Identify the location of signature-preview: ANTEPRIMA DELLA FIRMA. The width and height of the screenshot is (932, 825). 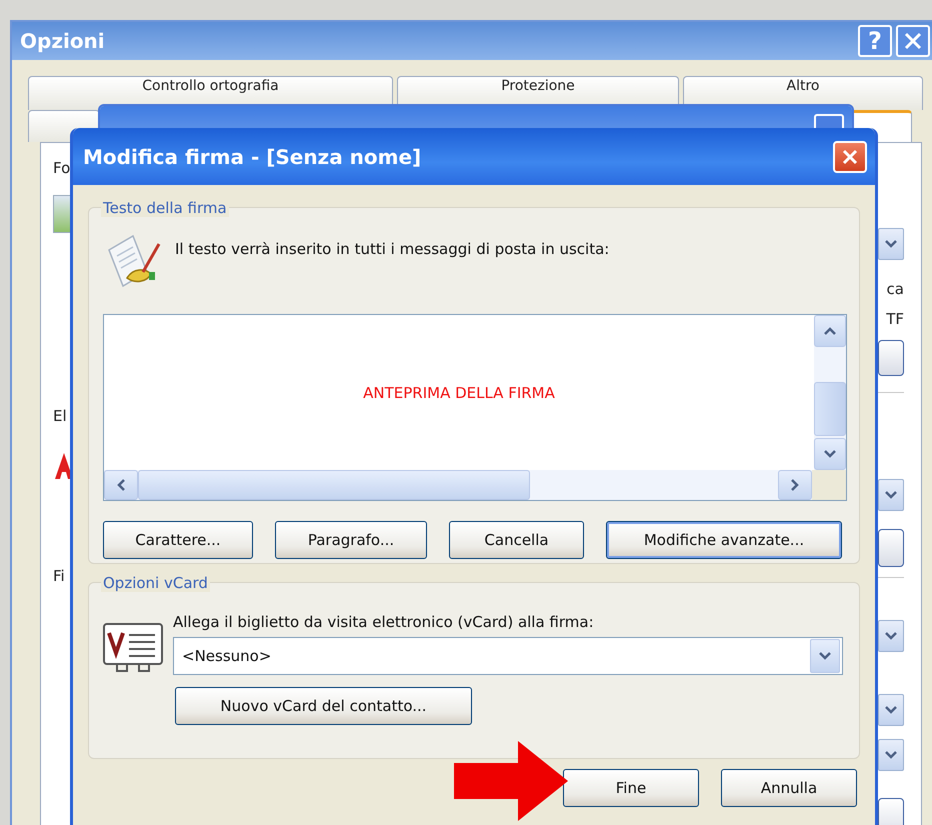
(459, 393).